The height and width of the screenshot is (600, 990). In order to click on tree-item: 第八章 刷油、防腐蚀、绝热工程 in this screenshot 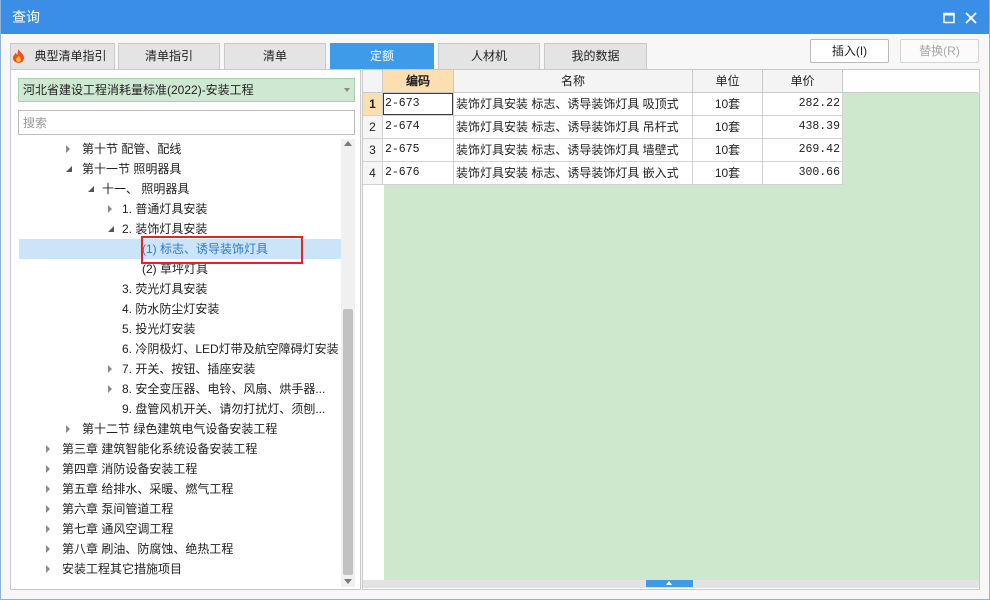, I will do `click(180, 549)`.